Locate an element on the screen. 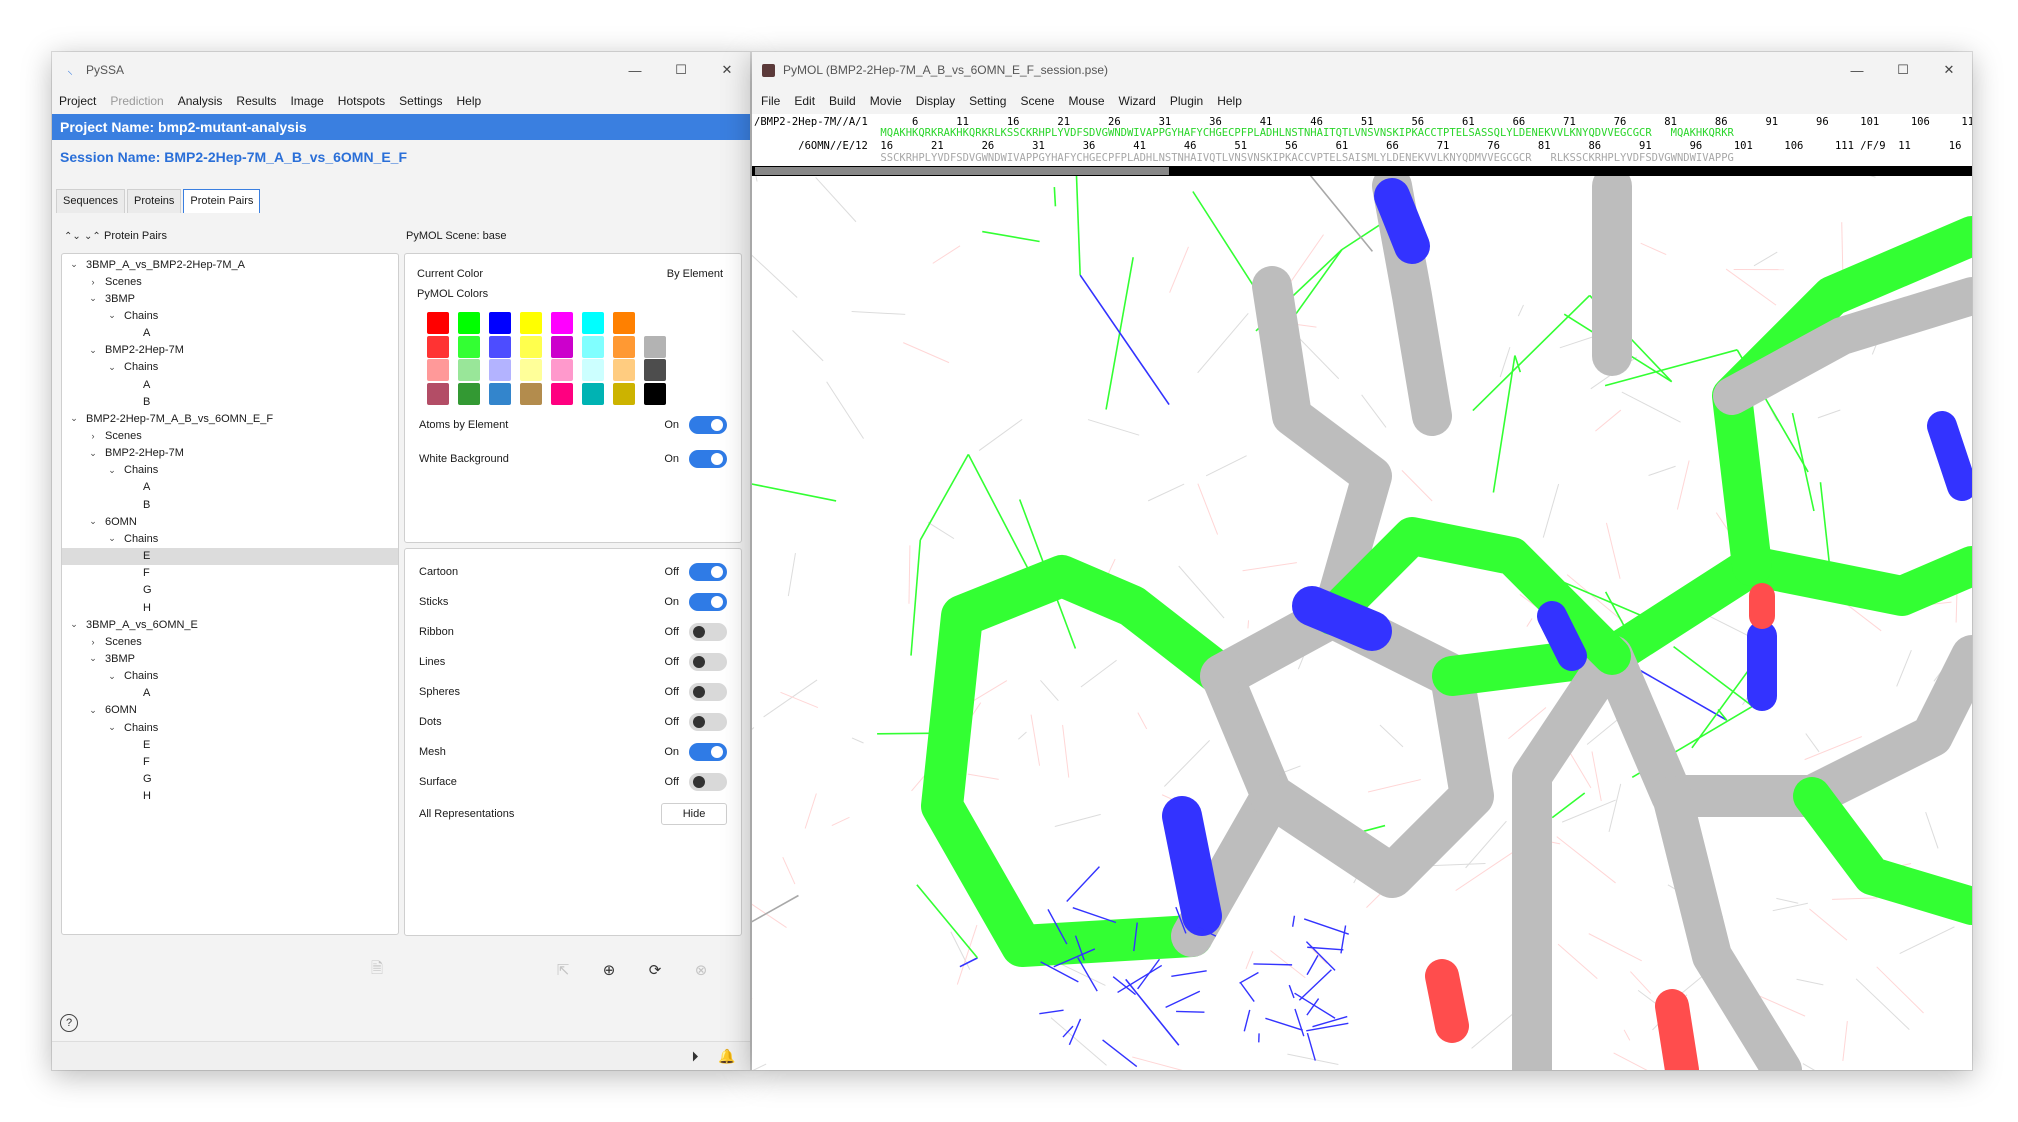 This screenshot has height=1122, width=2018. menu-project: Project is located at coordinates (77, 101).